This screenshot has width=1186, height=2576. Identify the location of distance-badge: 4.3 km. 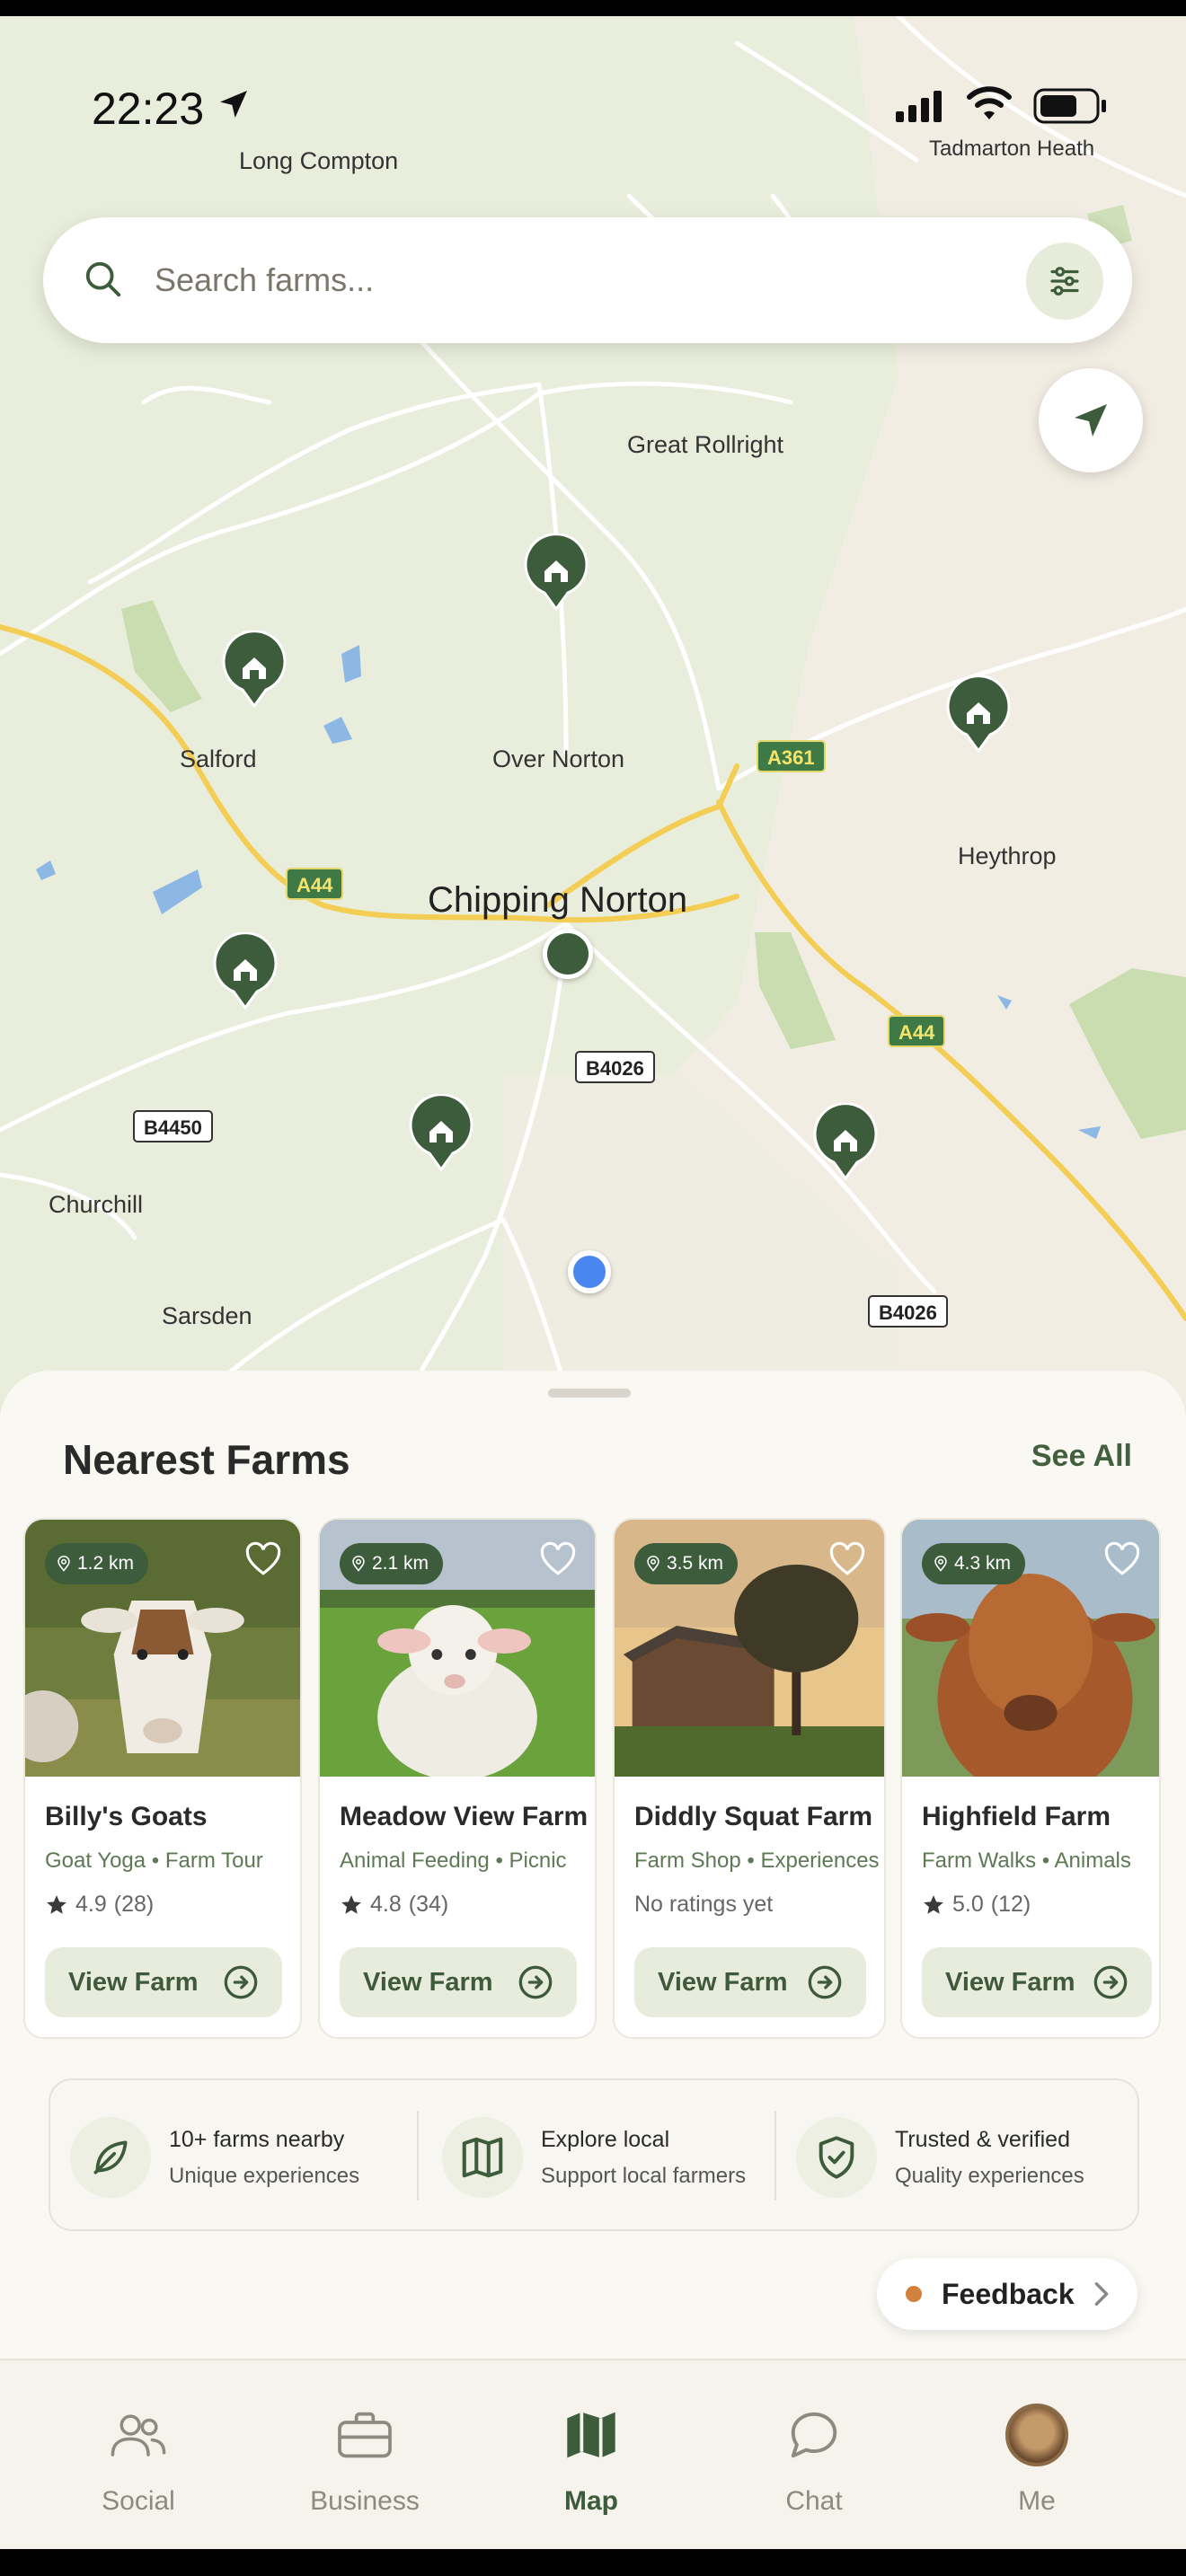
(974, 1563).